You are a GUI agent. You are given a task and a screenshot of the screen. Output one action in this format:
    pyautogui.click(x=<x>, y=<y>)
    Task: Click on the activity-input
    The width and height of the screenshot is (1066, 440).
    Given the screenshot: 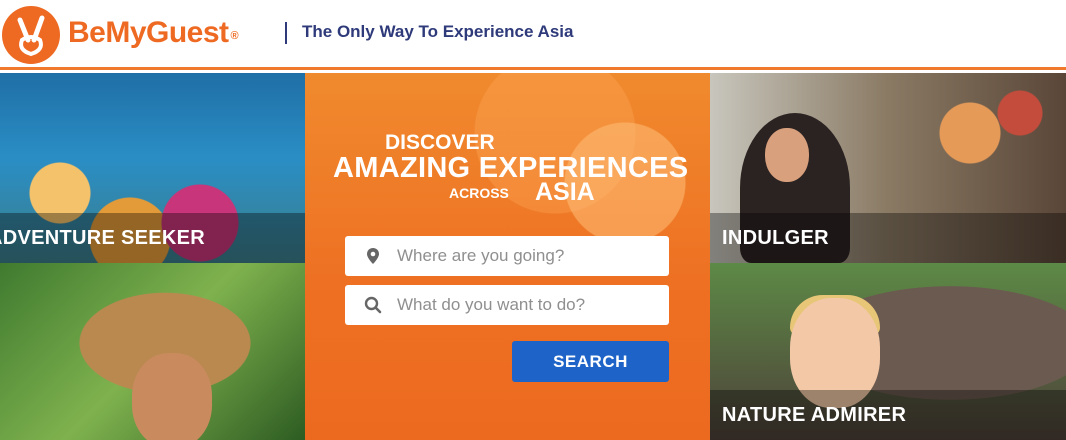 What is the action you would take?
    pyautogui.click(x=528, y=305)
    